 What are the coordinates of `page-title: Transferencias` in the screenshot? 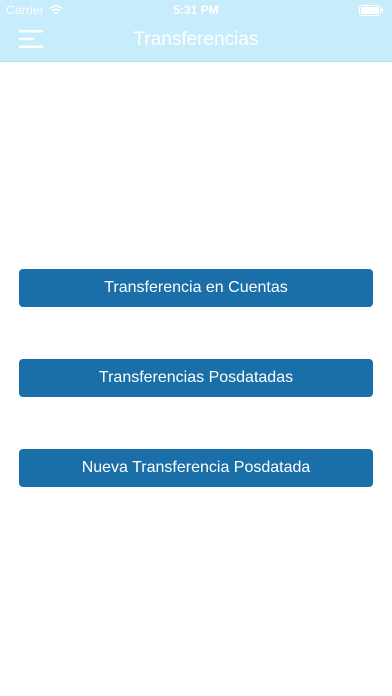 It's located at (196, 39).